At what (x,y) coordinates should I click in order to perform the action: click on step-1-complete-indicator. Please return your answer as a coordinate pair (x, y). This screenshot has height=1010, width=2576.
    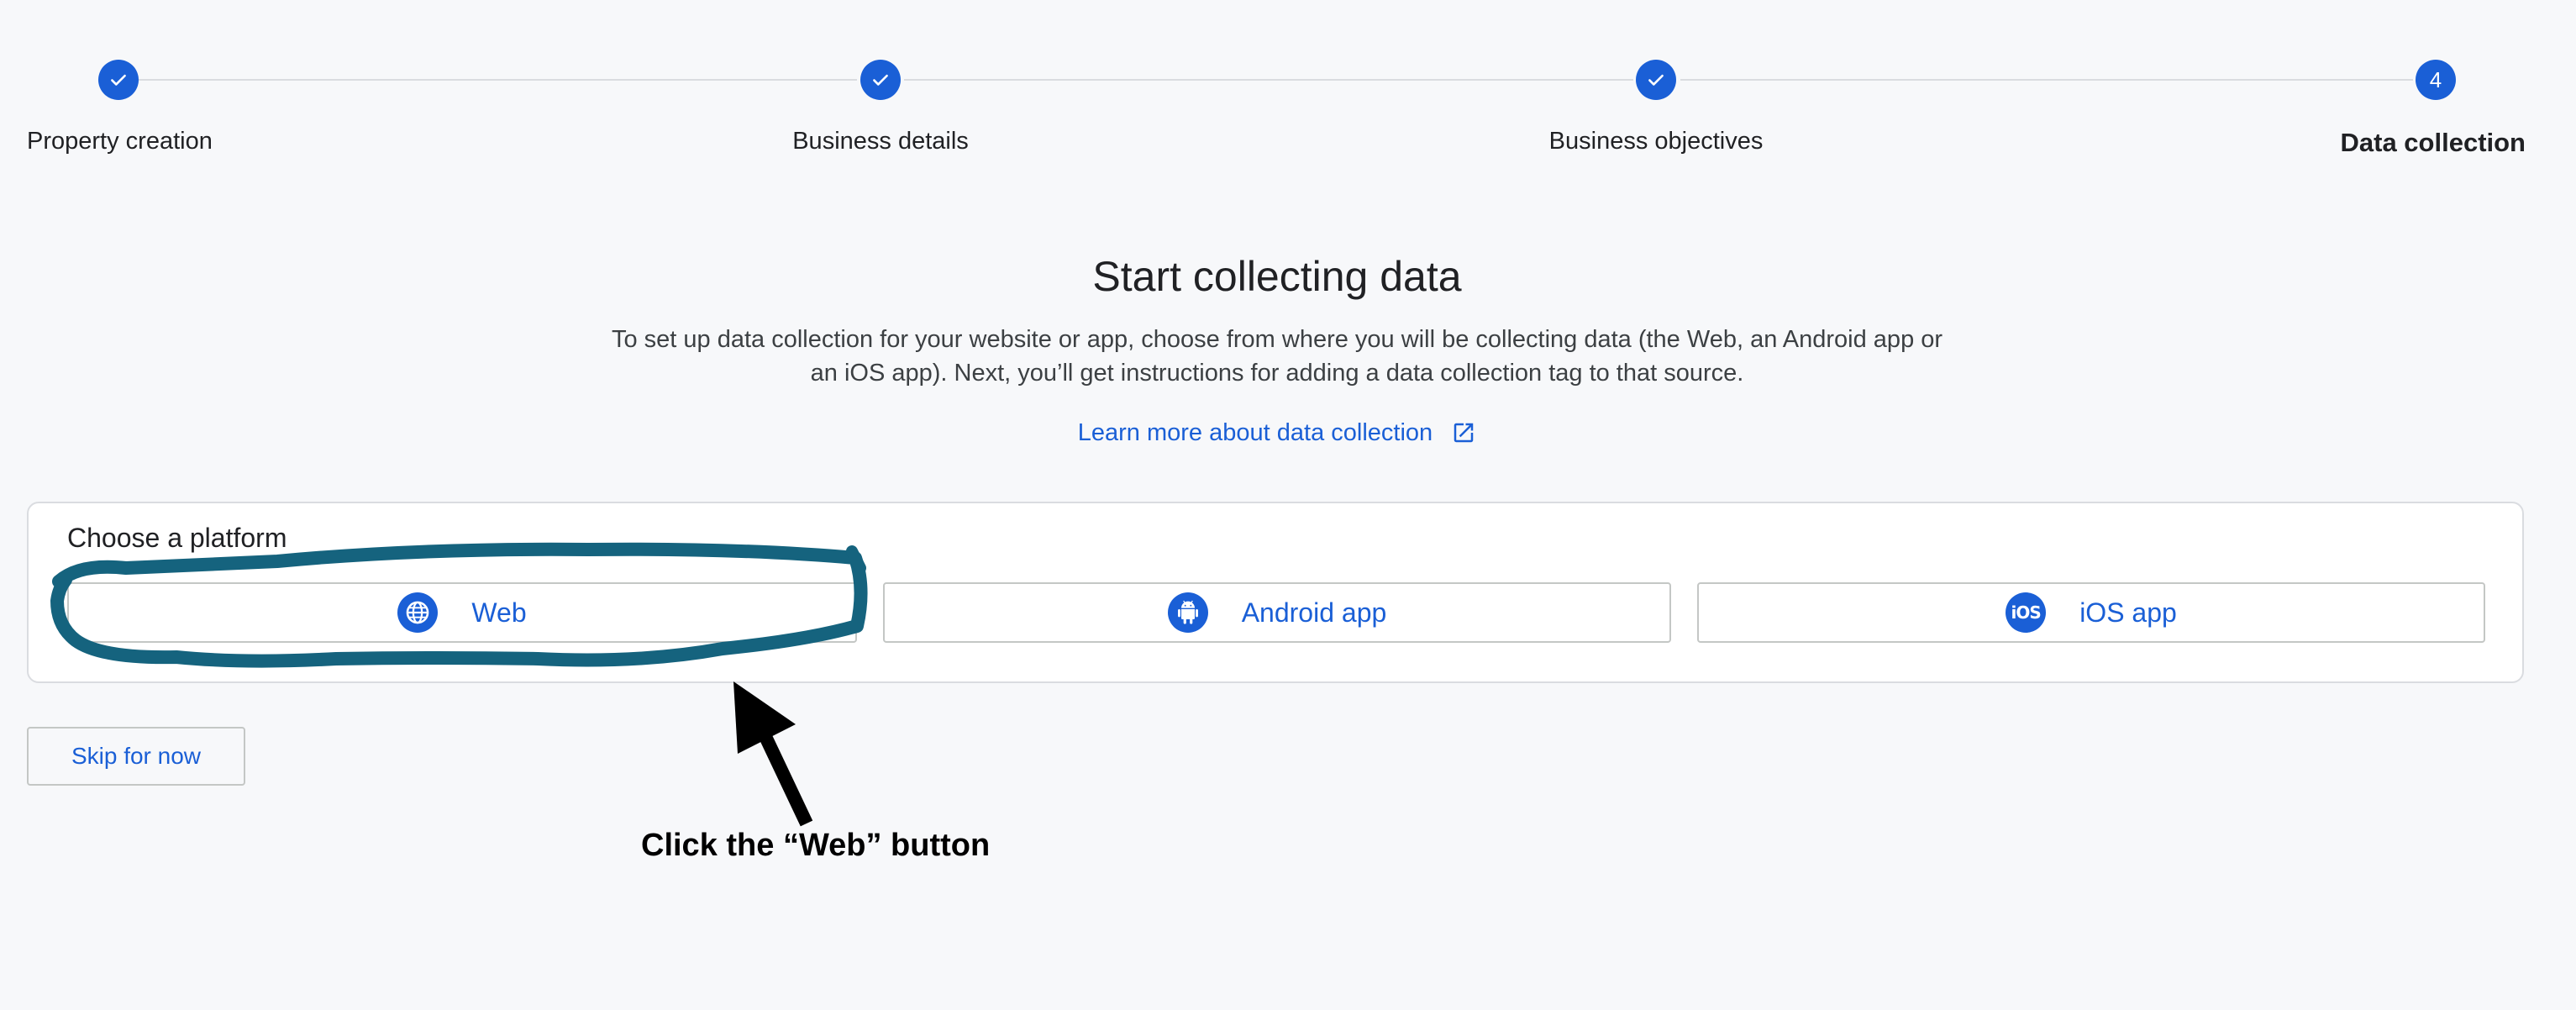
    Looking at the image, I should click on (118, 80).